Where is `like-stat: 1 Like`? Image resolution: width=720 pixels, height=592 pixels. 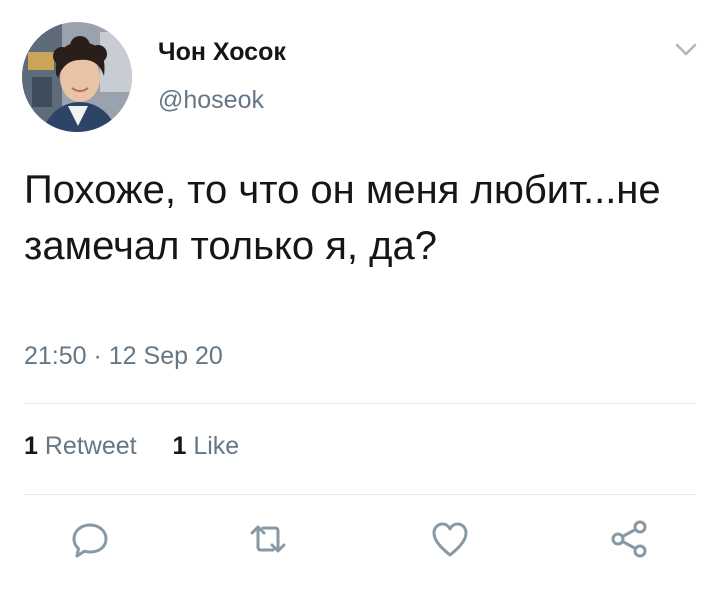
like-stat: 1 Like is located at coordinates (205, 446).